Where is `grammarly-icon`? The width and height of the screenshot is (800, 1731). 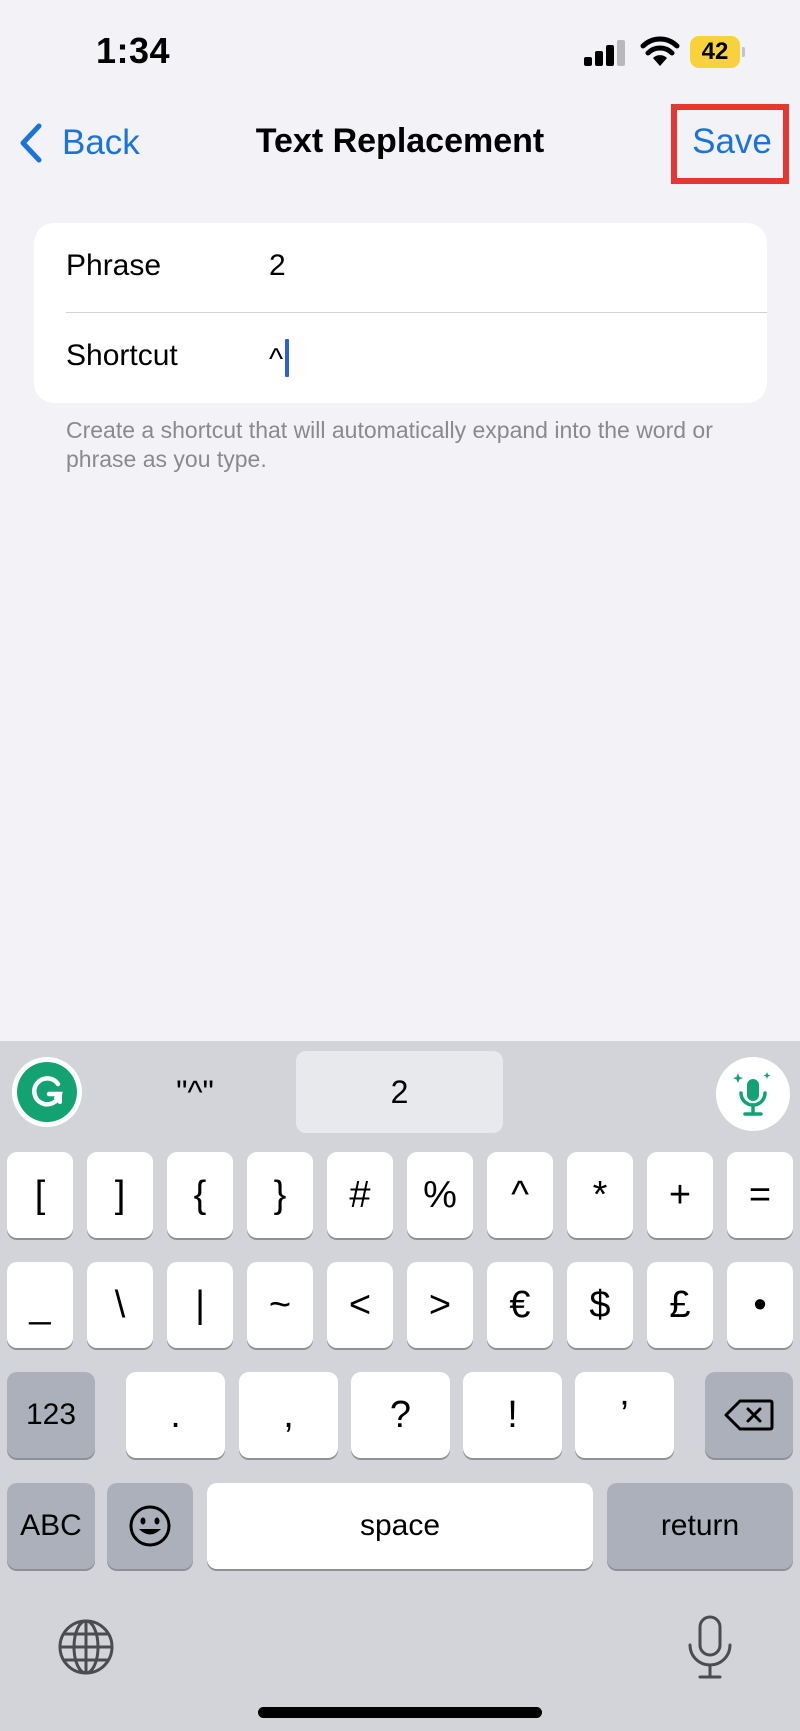
grammarly-icon is located at coordinates (47, 1092).